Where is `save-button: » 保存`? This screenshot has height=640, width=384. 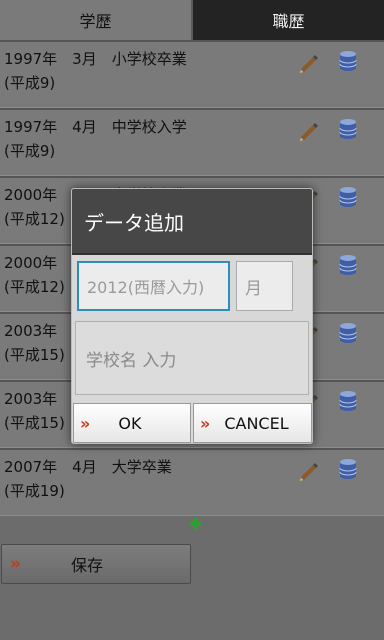 save-button: » 保存 is located at coordinates (96, 564).